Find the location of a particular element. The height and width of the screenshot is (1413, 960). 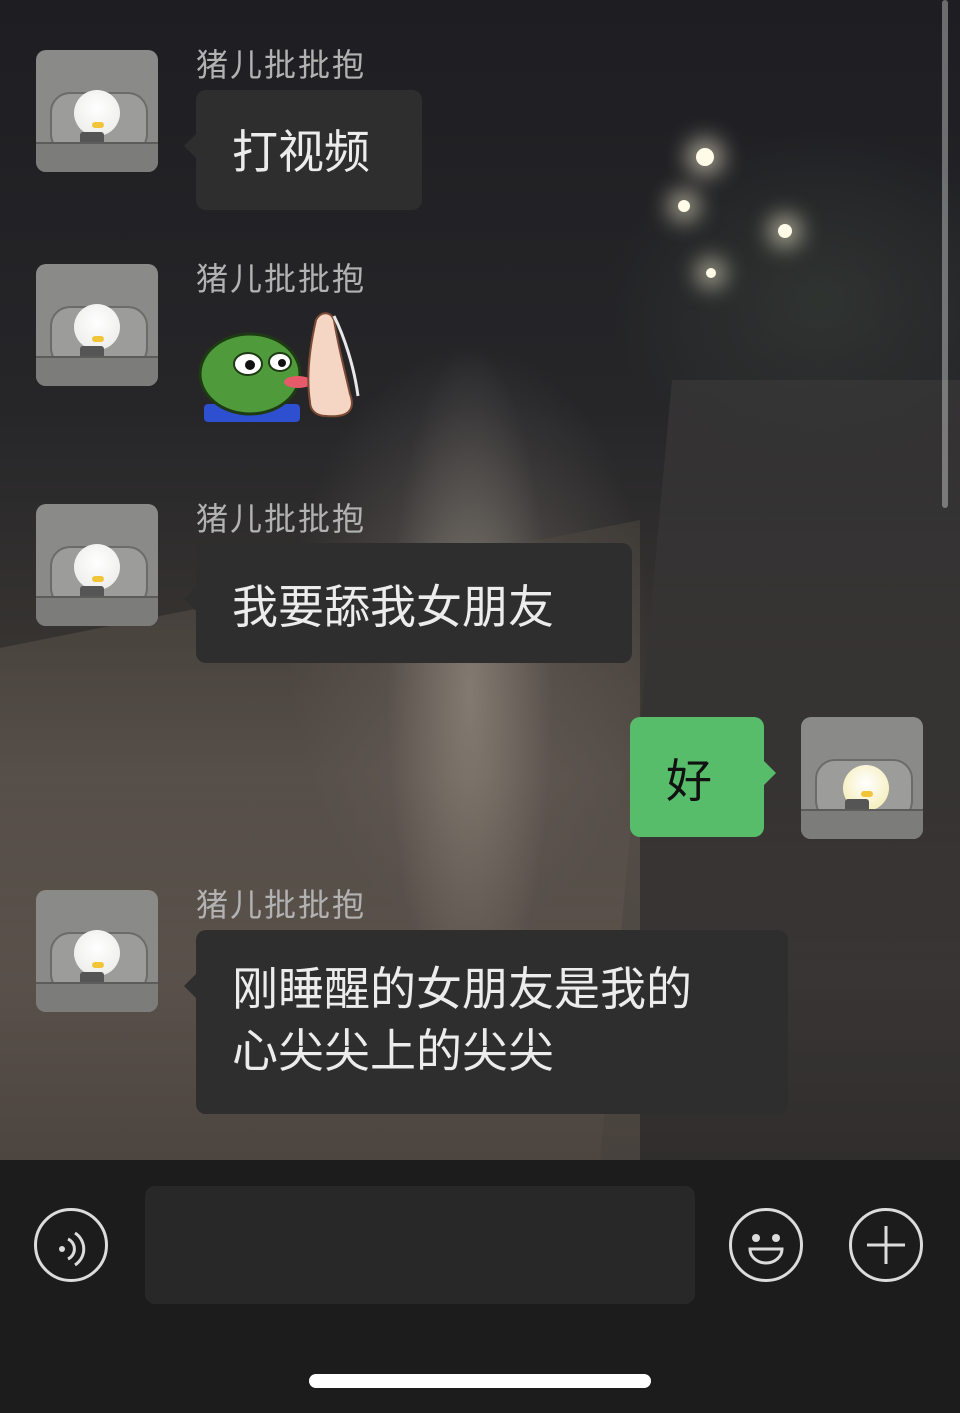

my-avatar is located at coordinates (862, 778).